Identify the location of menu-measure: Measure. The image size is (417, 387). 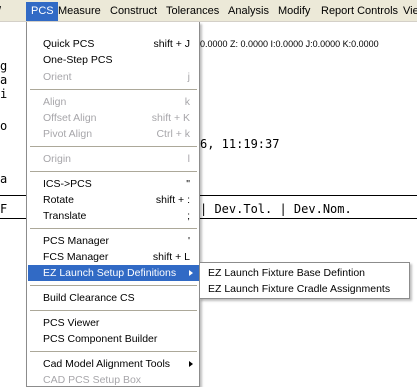
(79, 11).